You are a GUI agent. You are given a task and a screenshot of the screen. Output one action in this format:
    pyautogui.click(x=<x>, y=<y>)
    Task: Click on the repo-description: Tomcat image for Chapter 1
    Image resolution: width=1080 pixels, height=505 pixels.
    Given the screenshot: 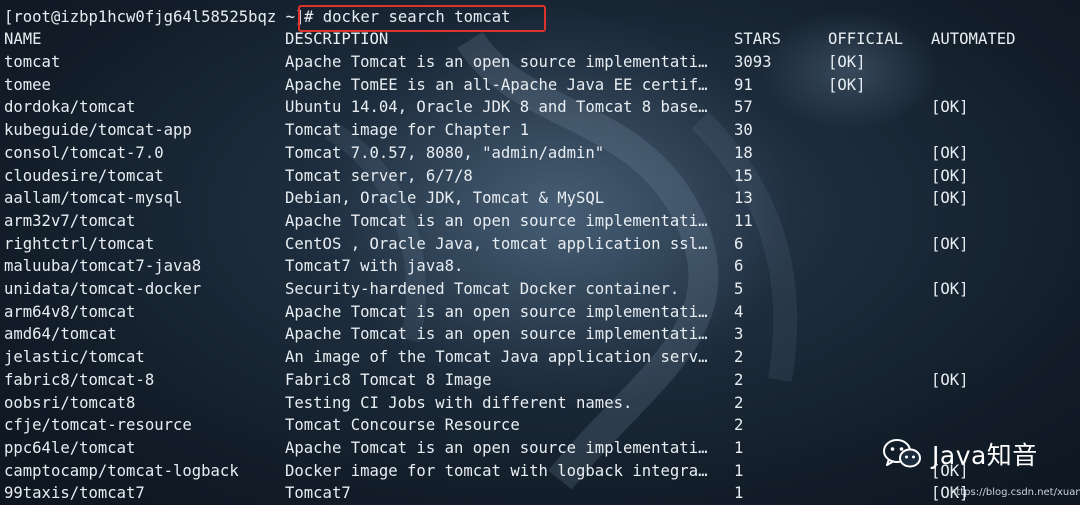 What is the action you would take?
    pyautogui.click(x=407, y=130)
    